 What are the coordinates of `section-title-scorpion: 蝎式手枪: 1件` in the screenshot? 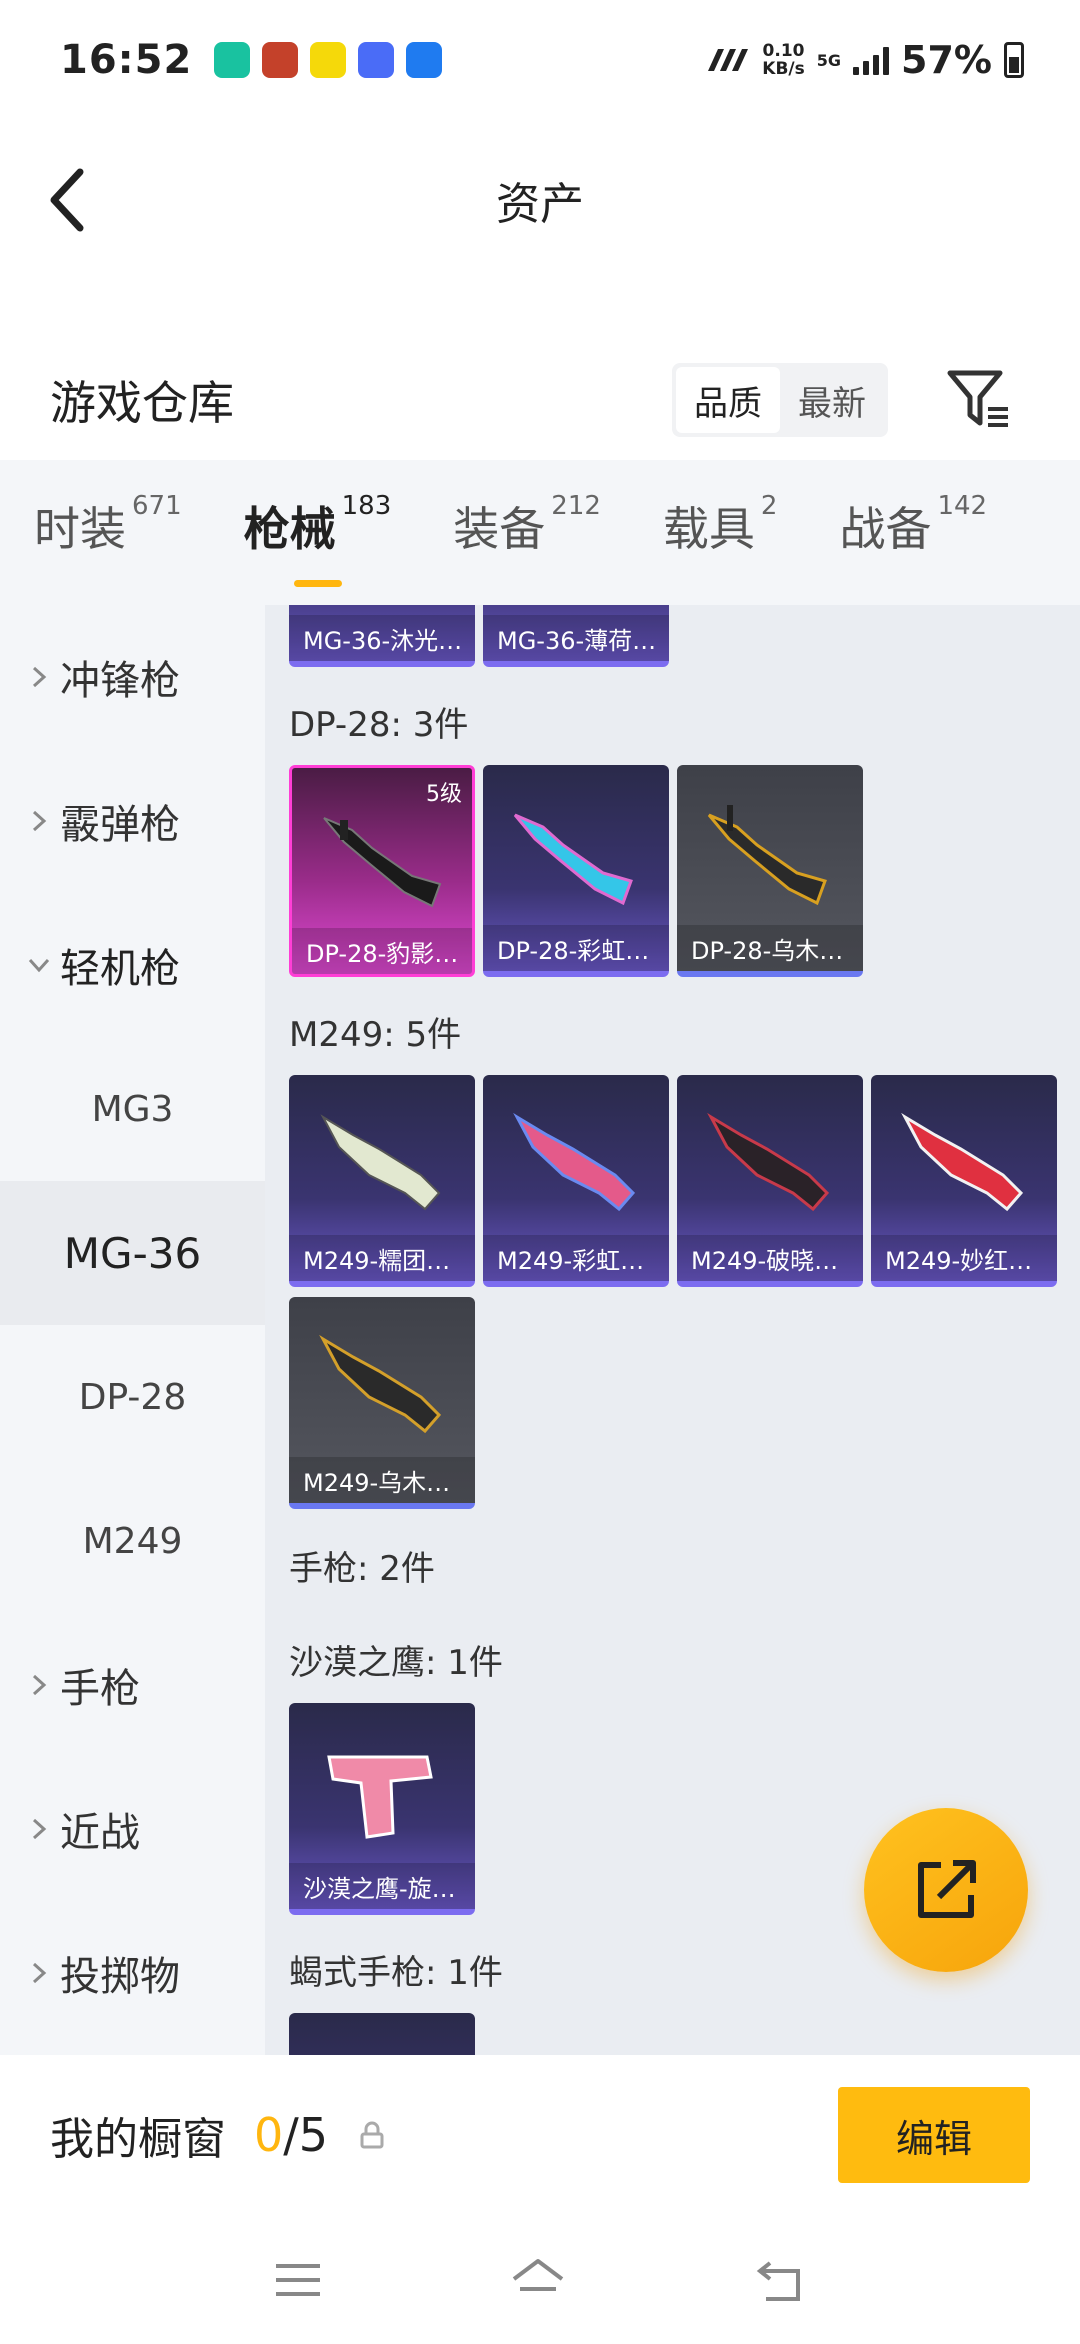 It's located at (396, 1973).